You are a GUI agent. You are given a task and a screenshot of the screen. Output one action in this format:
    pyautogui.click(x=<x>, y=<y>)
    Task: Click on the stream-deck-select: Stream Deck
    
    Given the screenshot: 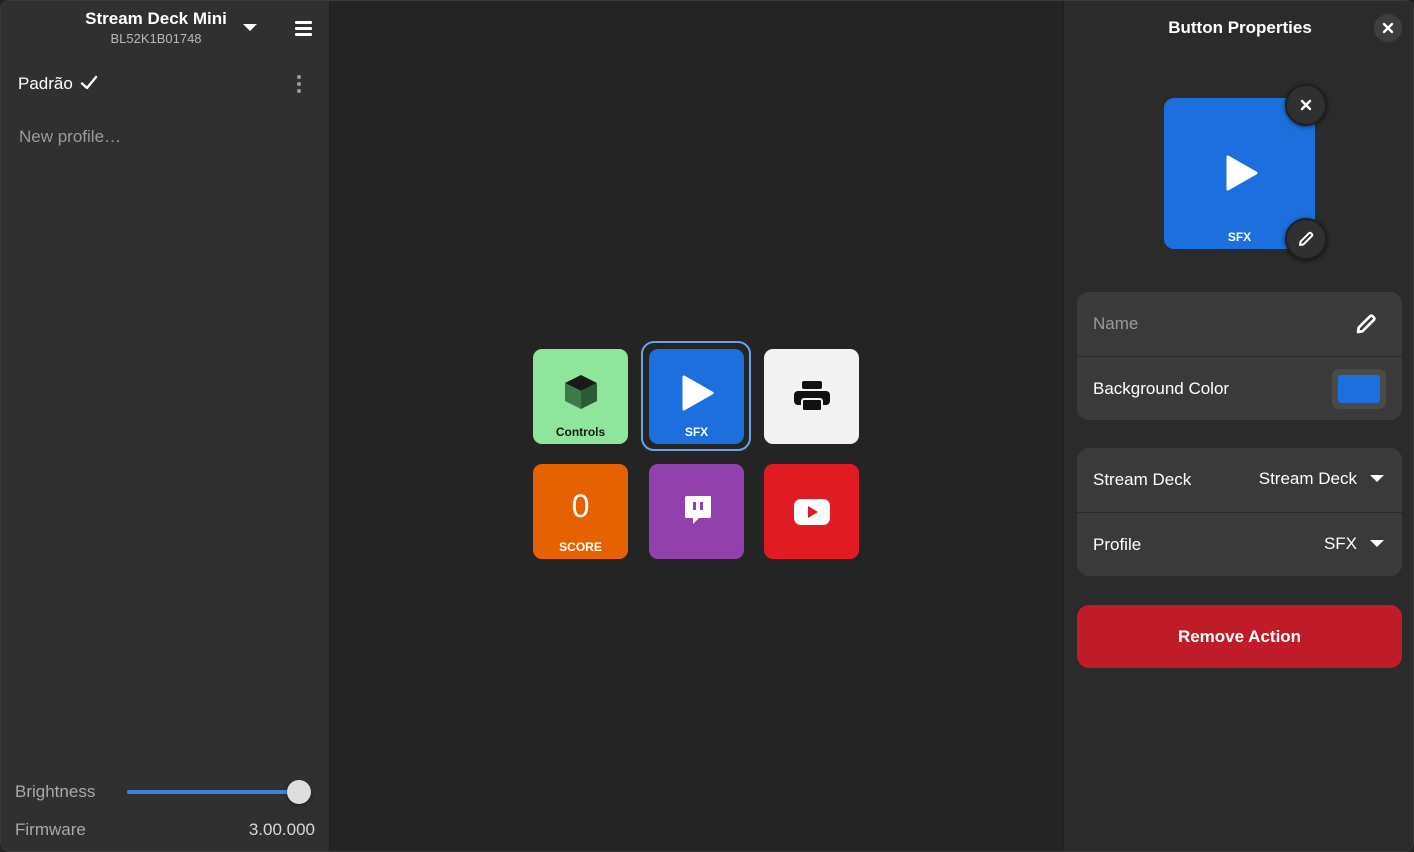 What is the action you would take?
    pyautogui.click(x=1308, y=479)
    